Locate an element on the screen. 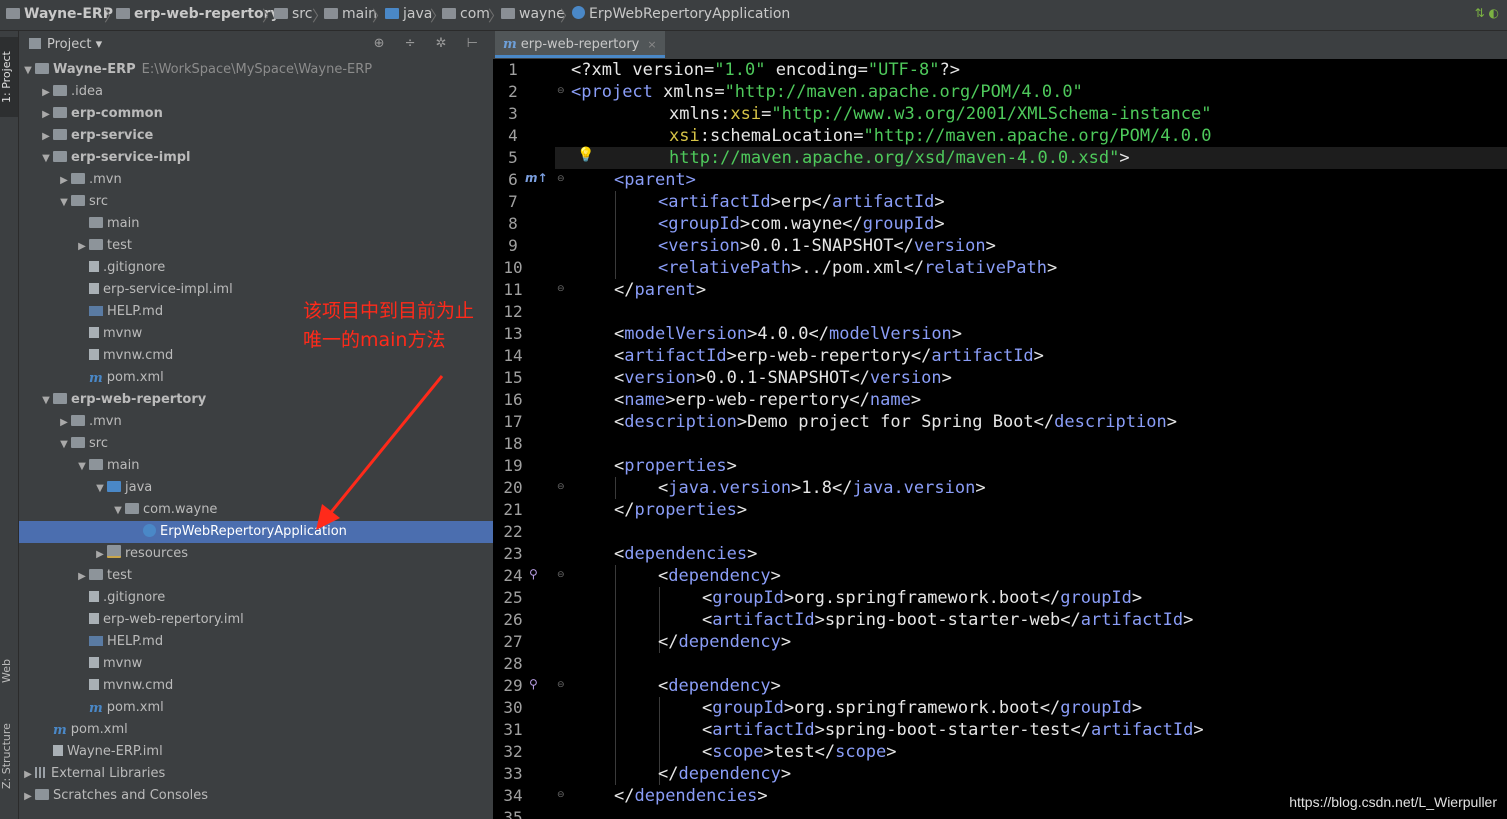 Image resolution: width=1507 pixels, height=819 pixels. breadcrumb-module: erp-web-repertory is located at coordinates (198, 14).